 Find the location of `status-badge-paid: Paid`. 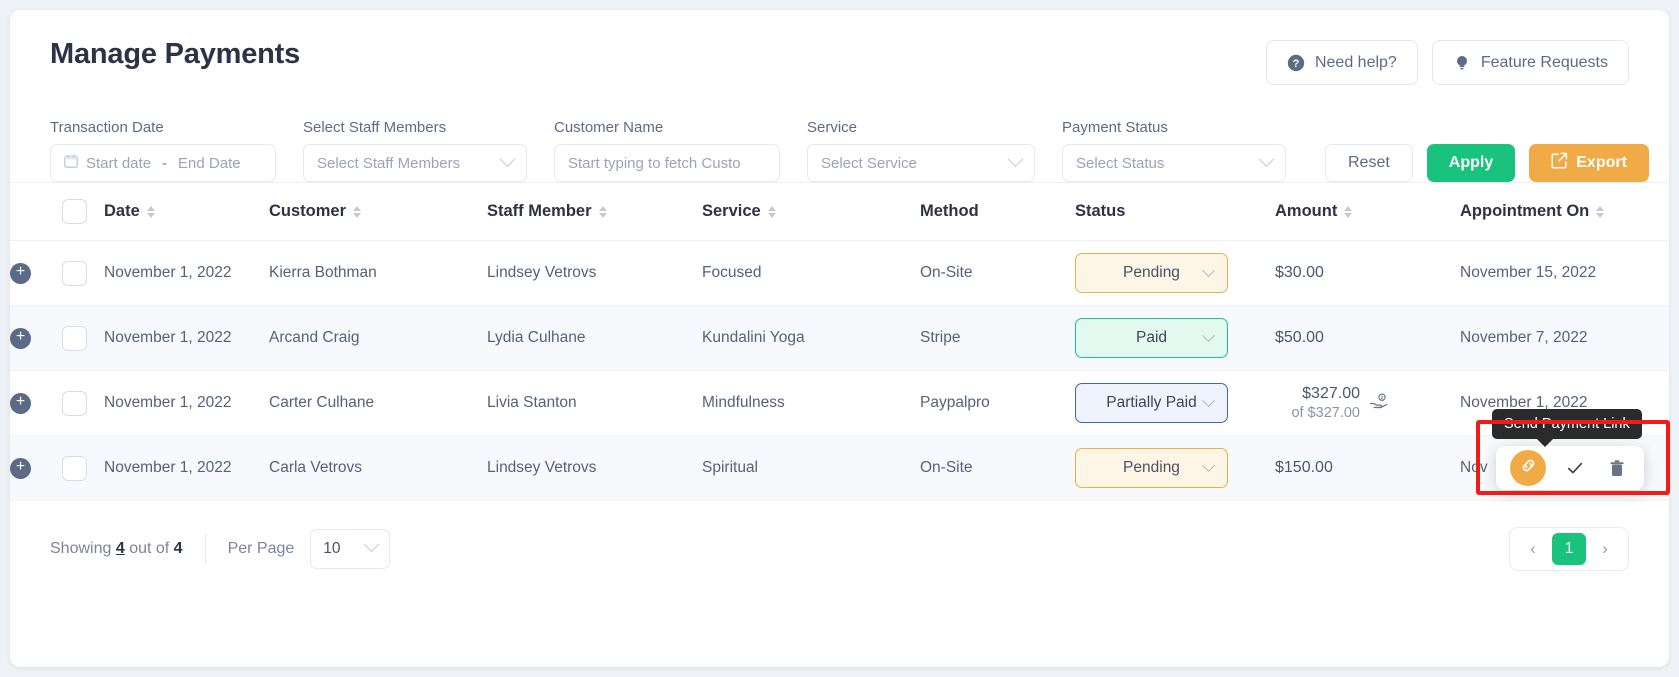

status-badge-paid: Paid is located at coordinates (1151, 338).